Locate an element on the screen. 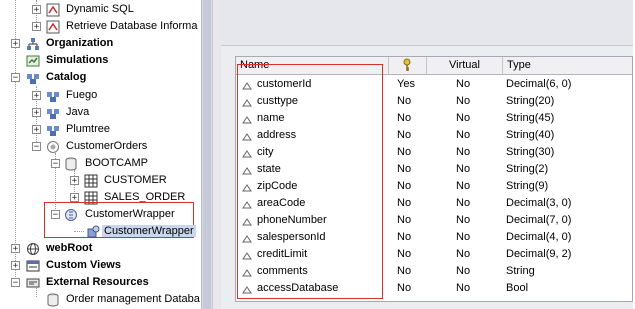 The width and height of the screenshot is (635, 309). tree-item-label: Organization is located at coordinates (79, 43).